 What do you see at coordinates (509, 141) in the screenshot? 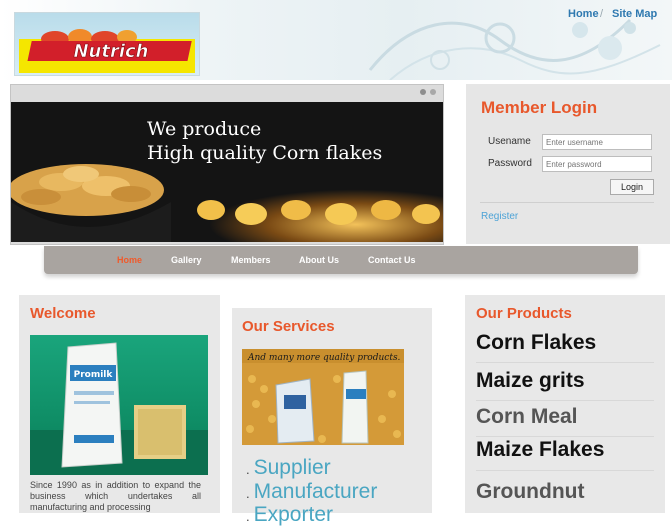
I see `username-label: Usename` at bounding box center [509, 141].